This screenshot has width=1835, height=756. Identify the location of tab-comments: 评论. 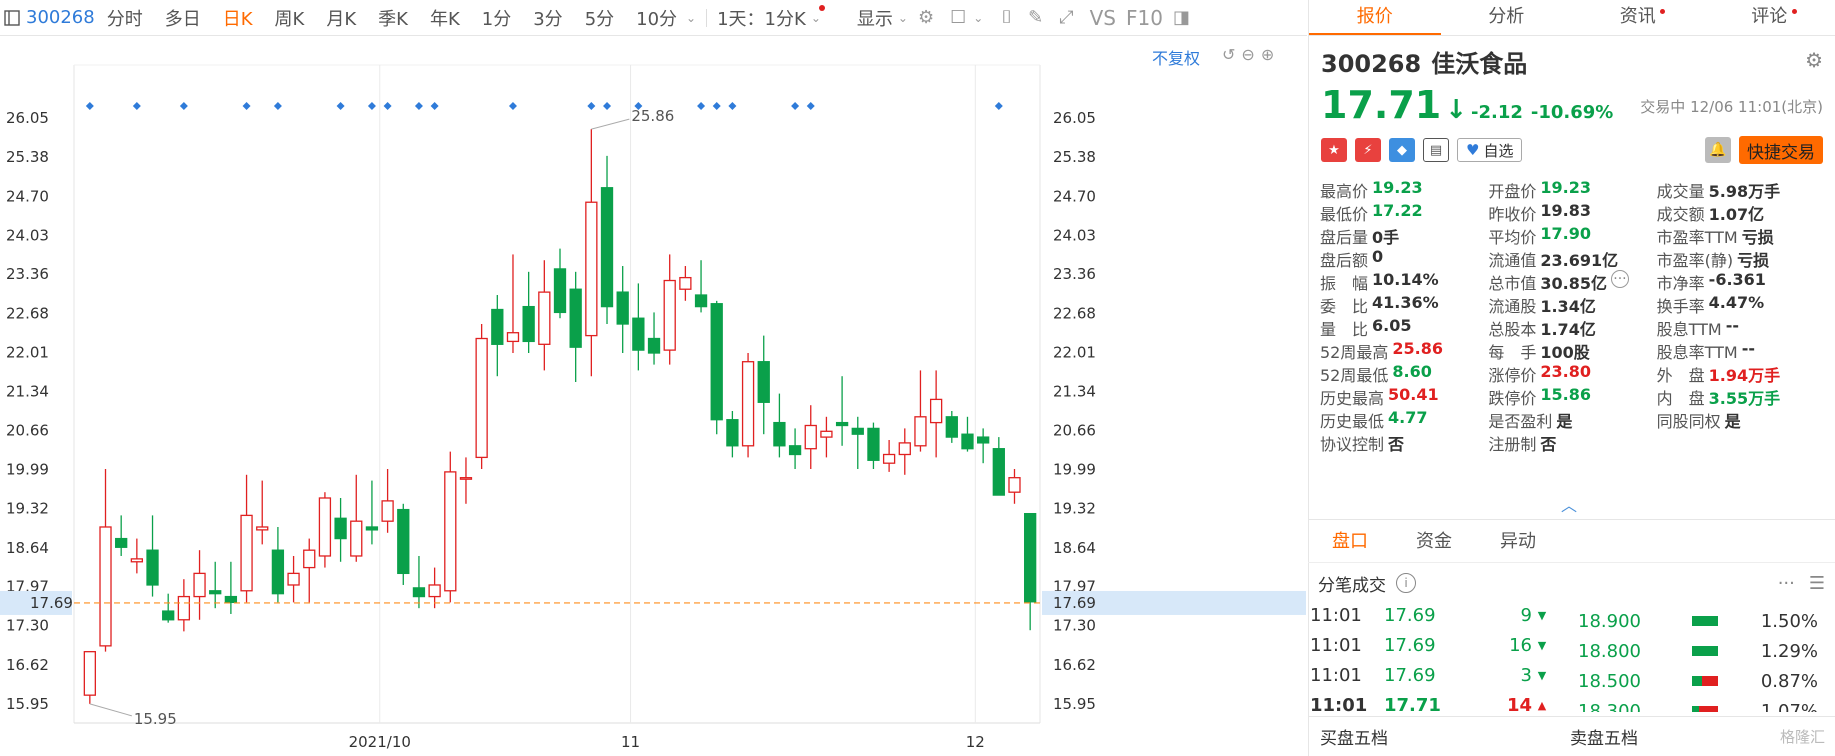
(1769, 17).